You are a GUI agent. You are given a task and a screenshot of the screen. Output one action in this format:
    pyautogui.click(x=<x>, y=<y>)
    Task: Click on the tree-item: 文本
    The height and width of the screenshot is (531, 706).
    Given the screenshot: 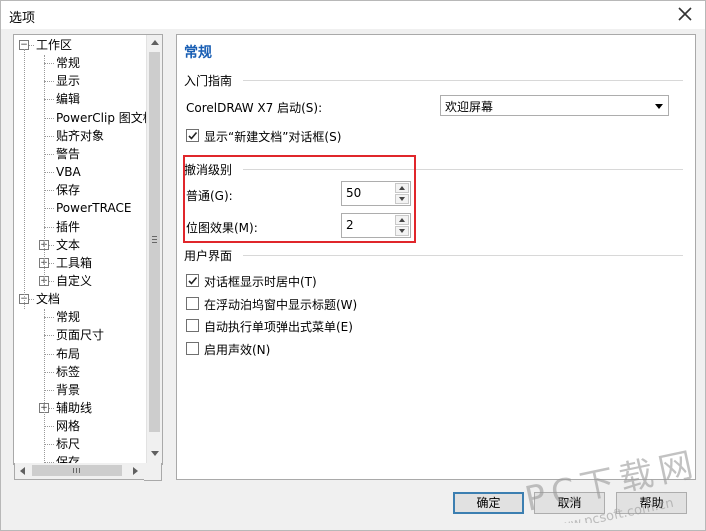 What is the action you would take?
    pyautogui.click(x=68, y=245)
    